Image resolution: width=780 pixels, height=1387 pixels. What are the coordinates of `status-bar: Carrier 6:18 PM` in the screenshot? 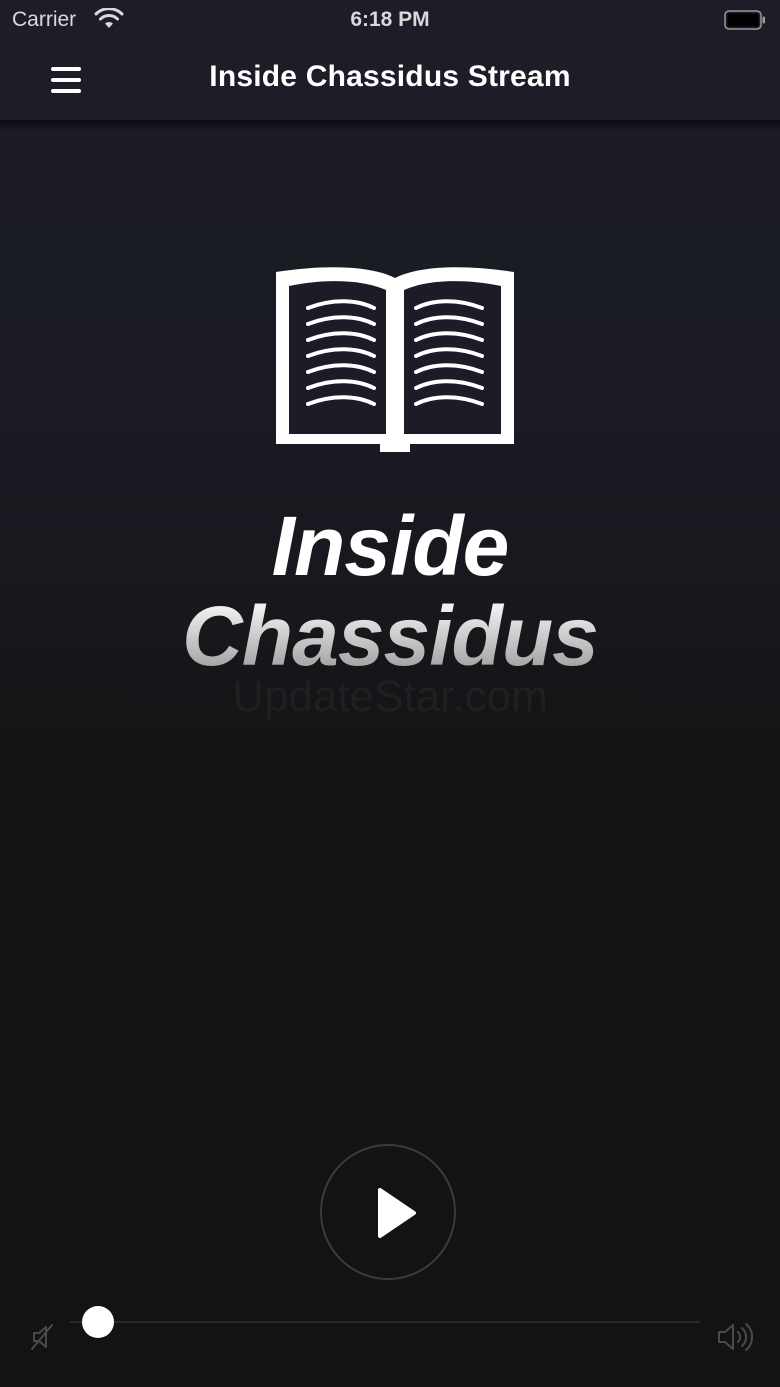 It's located at (390, 20).